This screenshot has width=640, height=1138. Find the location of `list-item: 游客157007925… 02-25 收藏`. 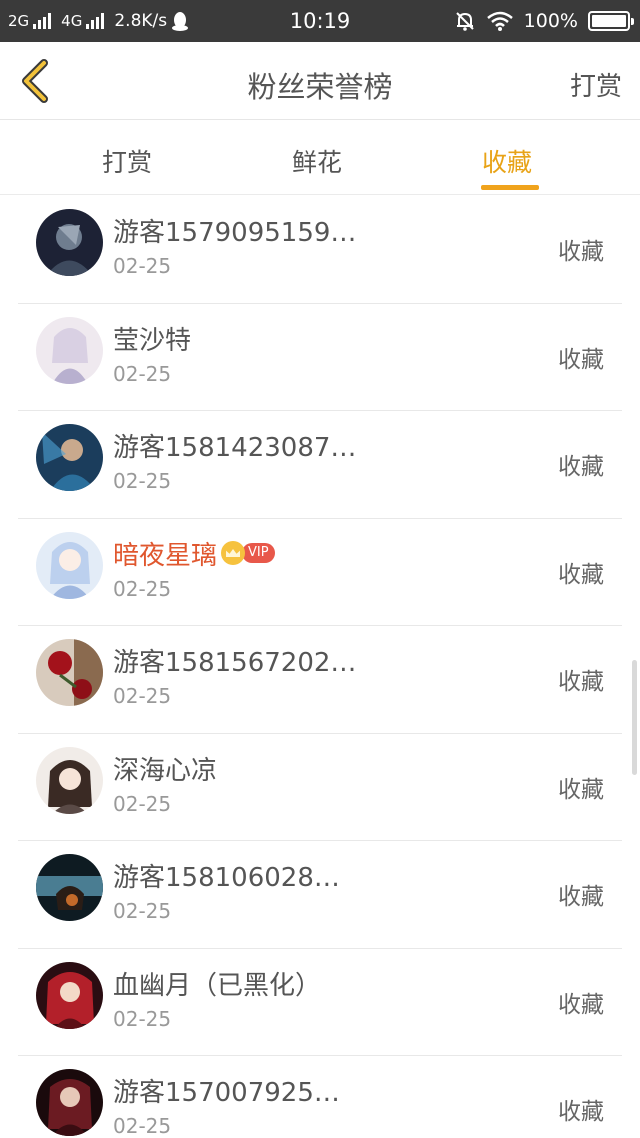

list-item: 游客157007925… 02-25 收藏 is located at coordinates (320, 1097).